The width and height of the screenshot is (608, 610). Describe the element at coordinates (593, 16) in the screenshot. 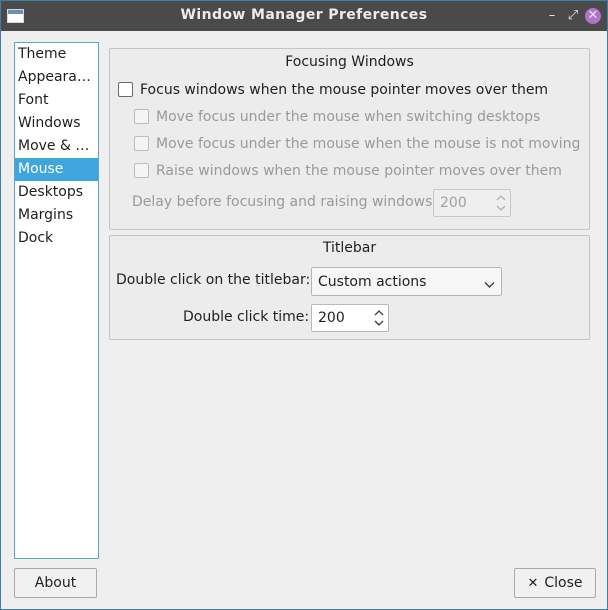

I see `close-window-icon: ✕` at that location.